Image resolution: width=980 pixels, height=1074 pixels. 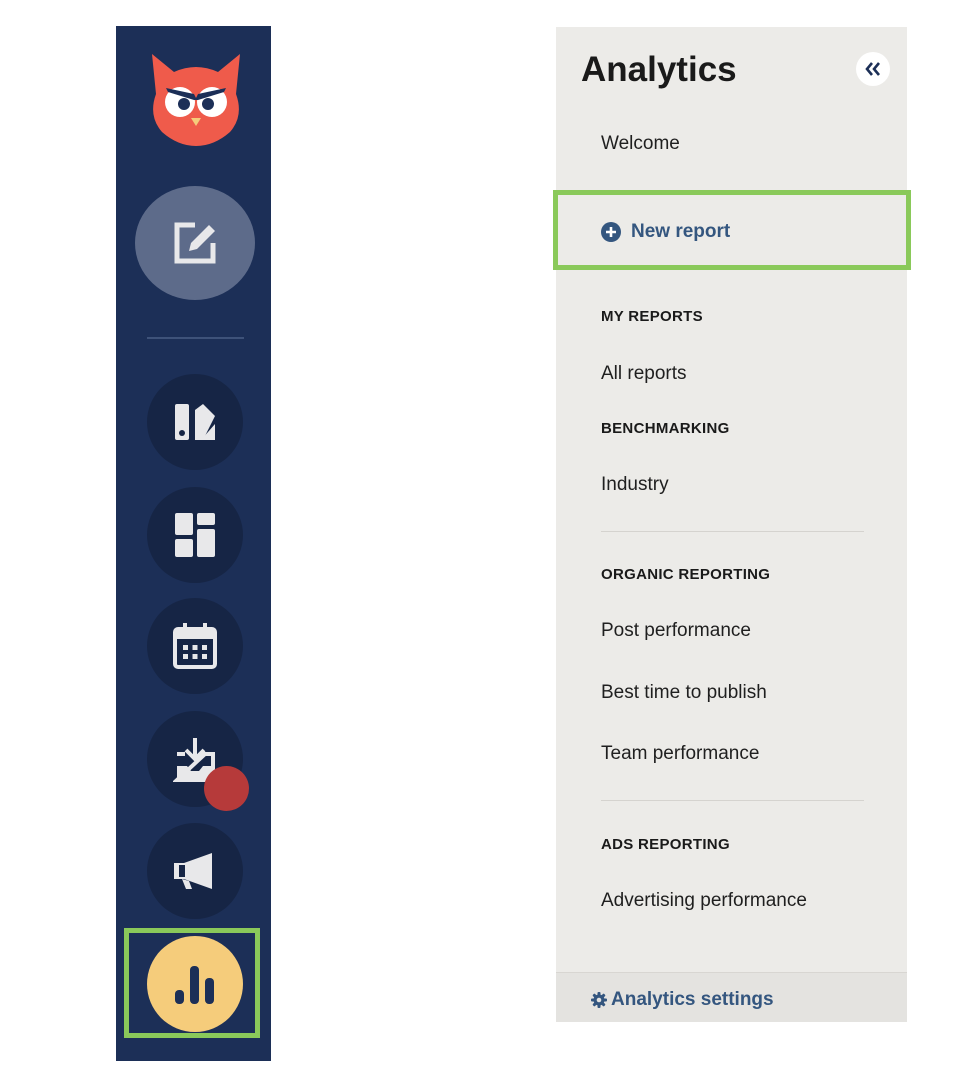 I want to click on dashboard-button, so click(x=195, y=535).